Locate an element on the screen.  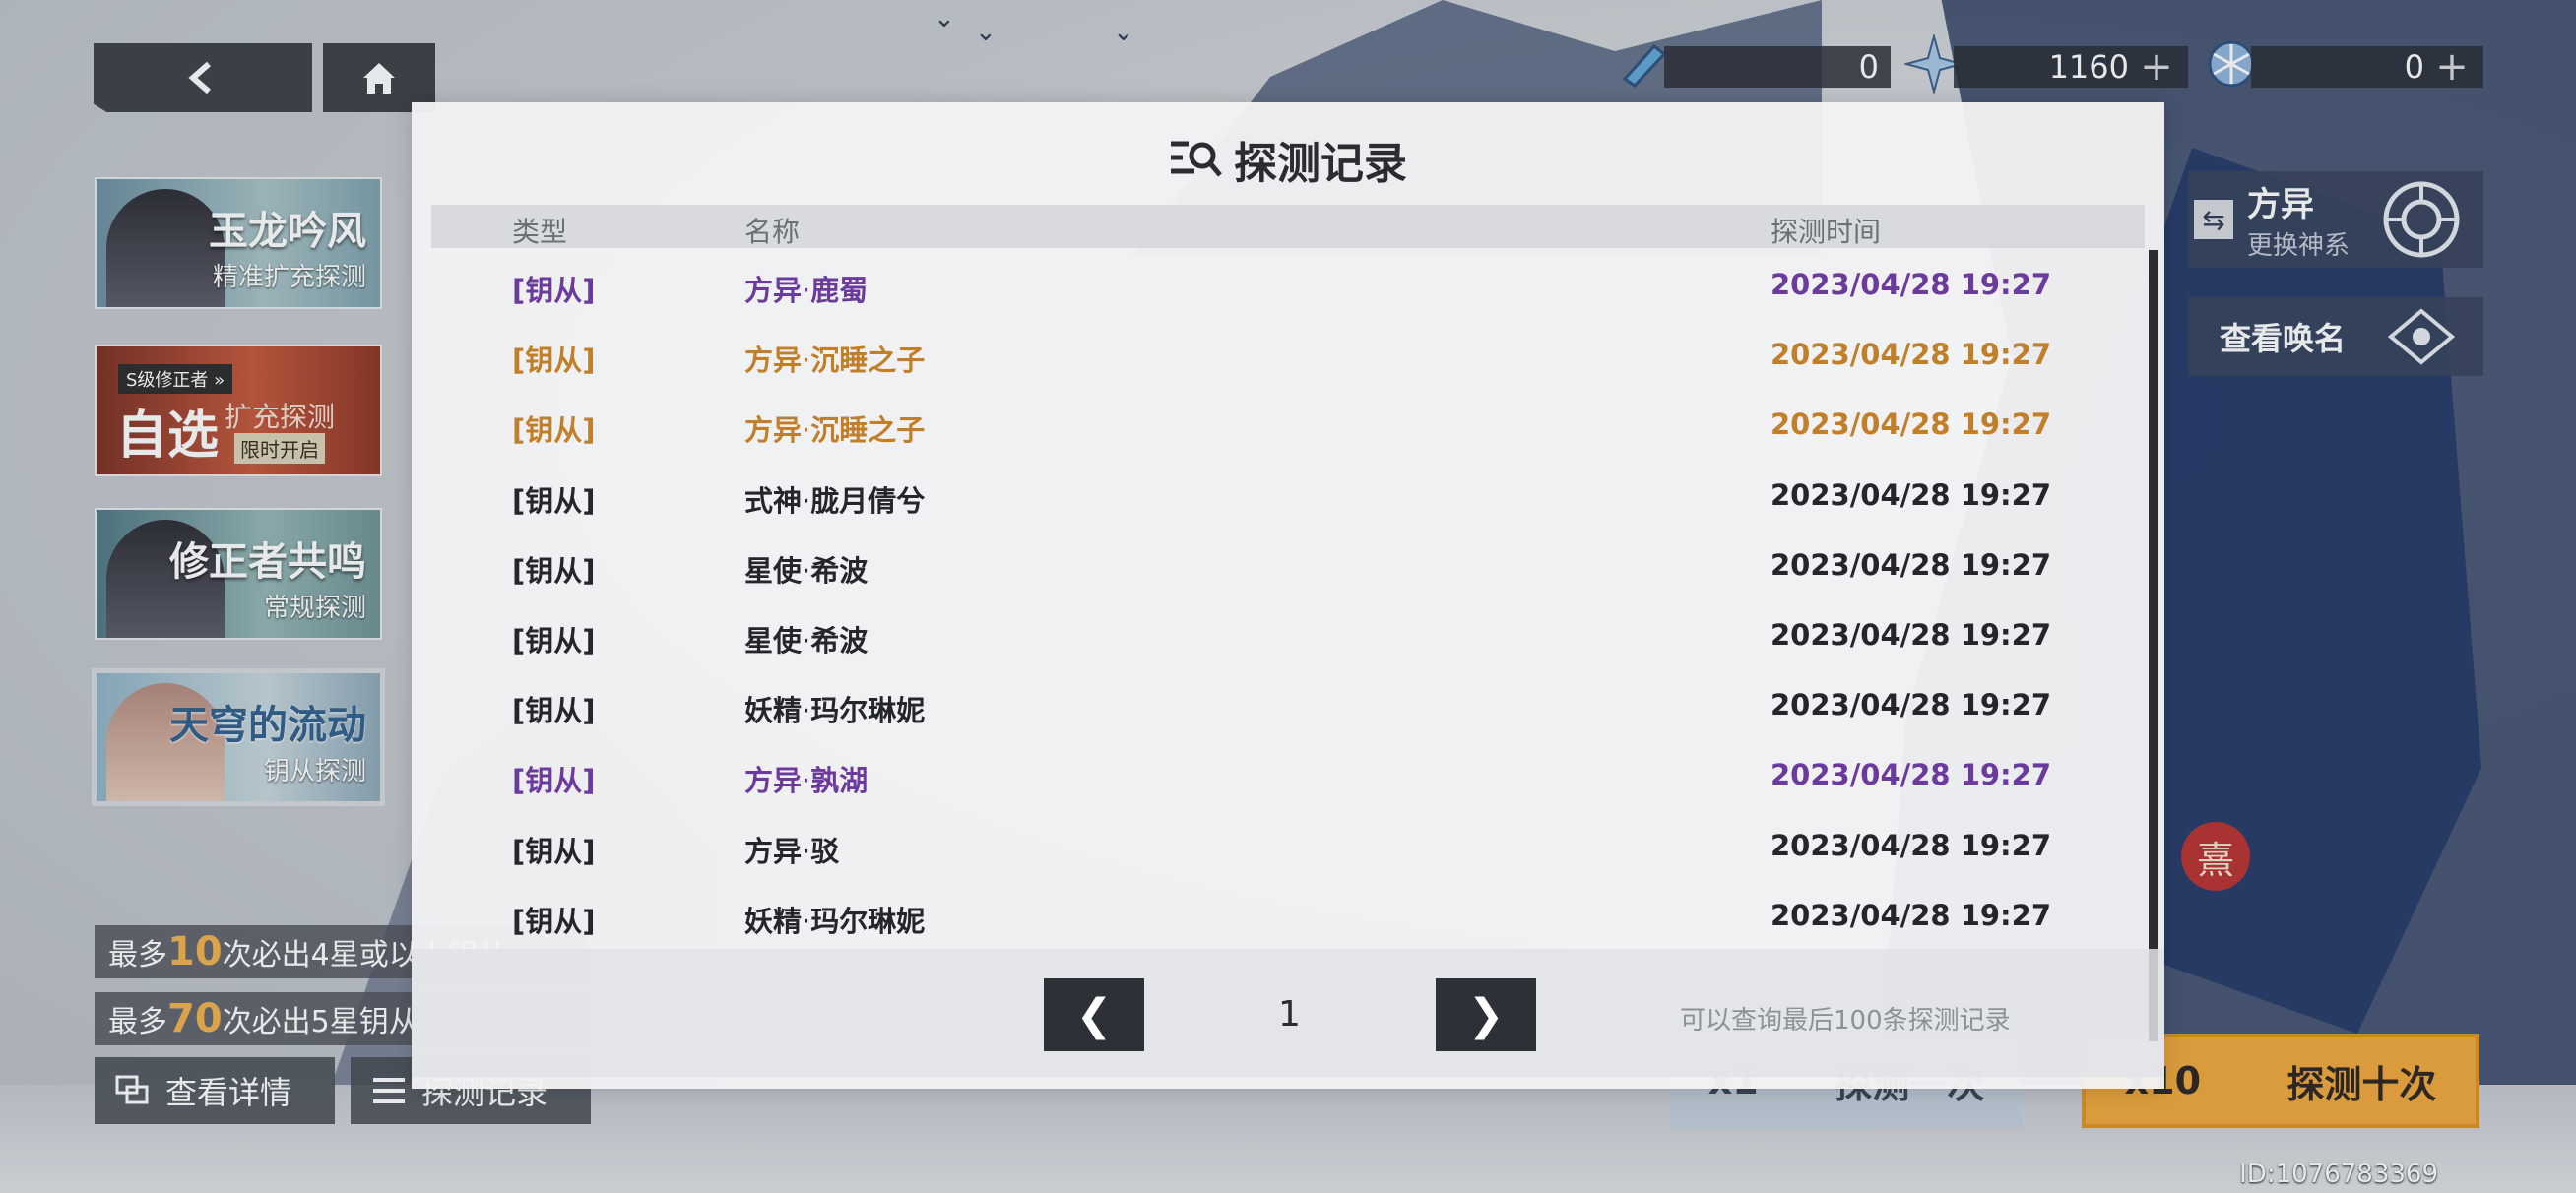
table-row: [钥从] 式神·胧月倩兮 2023/04/28 19:27 is located at coordinates (1276, 494).